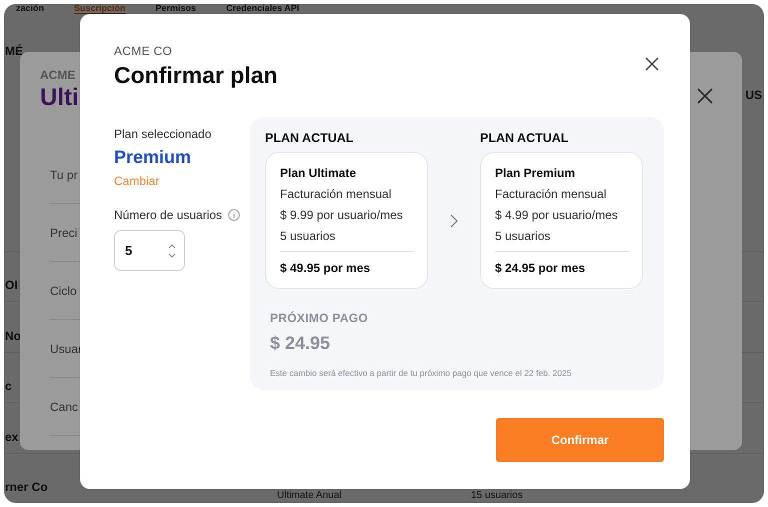  What do you see at coordinates (309, 496) in the screenshot?
I see `table-cell-text: Ultimate Anual` at bounding box center [309, 496].